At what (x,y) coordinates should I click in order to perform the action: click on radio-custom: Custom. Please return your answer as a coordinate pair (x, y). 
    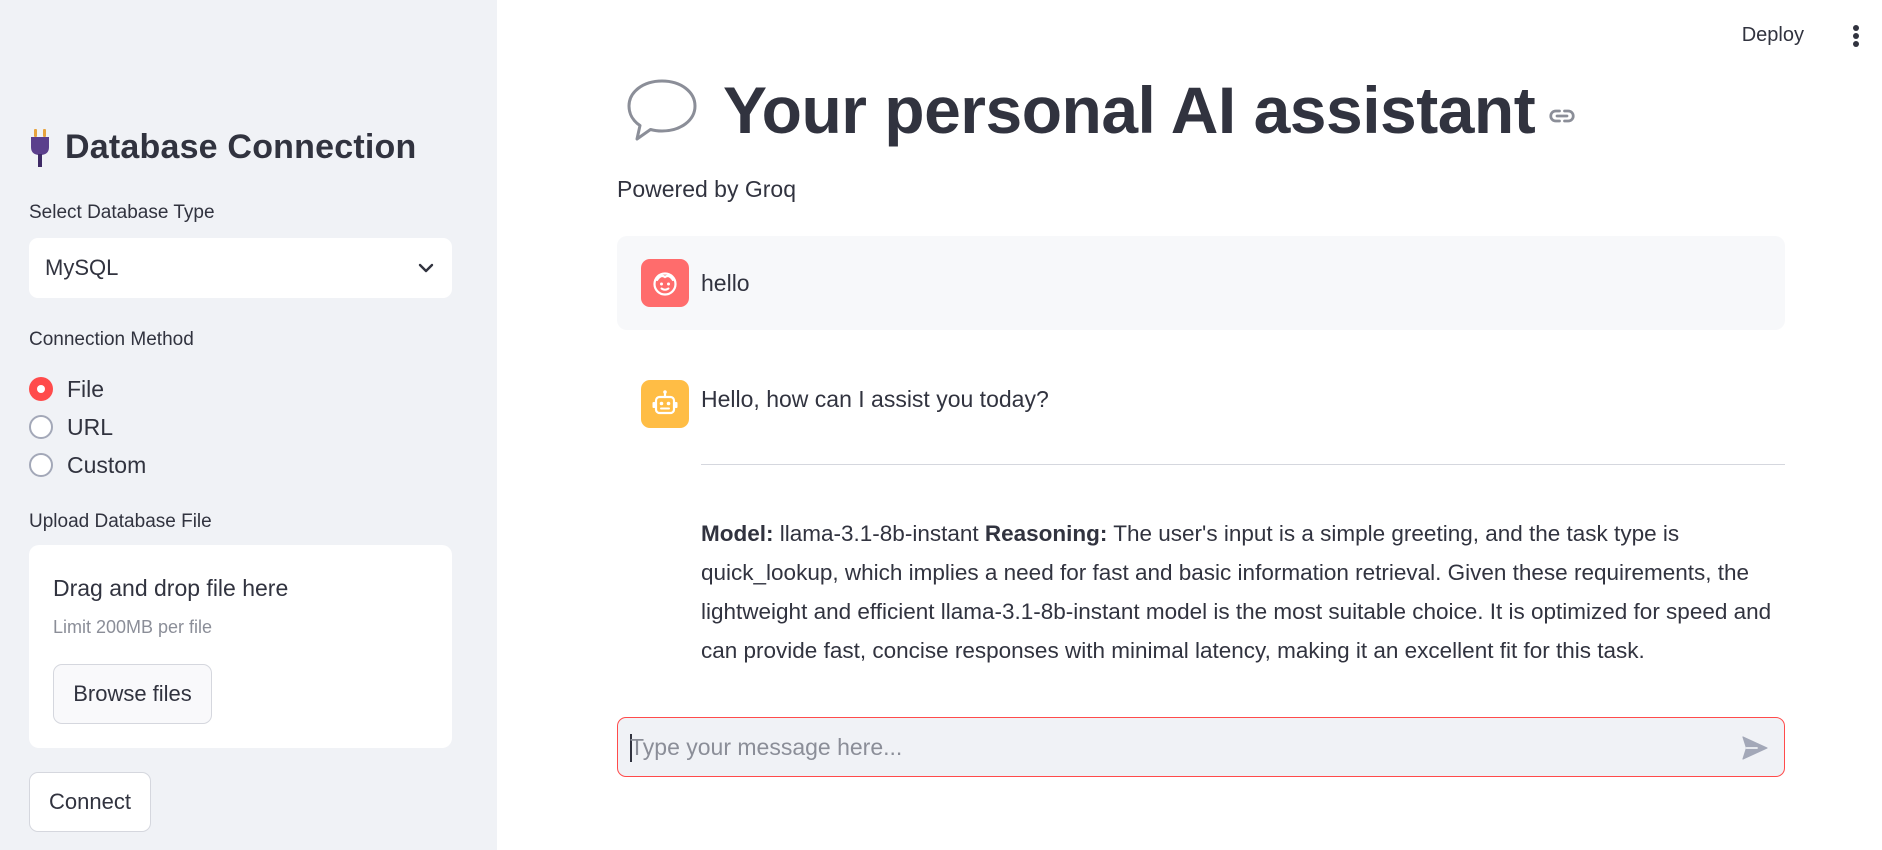
    Looking at the image, I should click on (87, 465).